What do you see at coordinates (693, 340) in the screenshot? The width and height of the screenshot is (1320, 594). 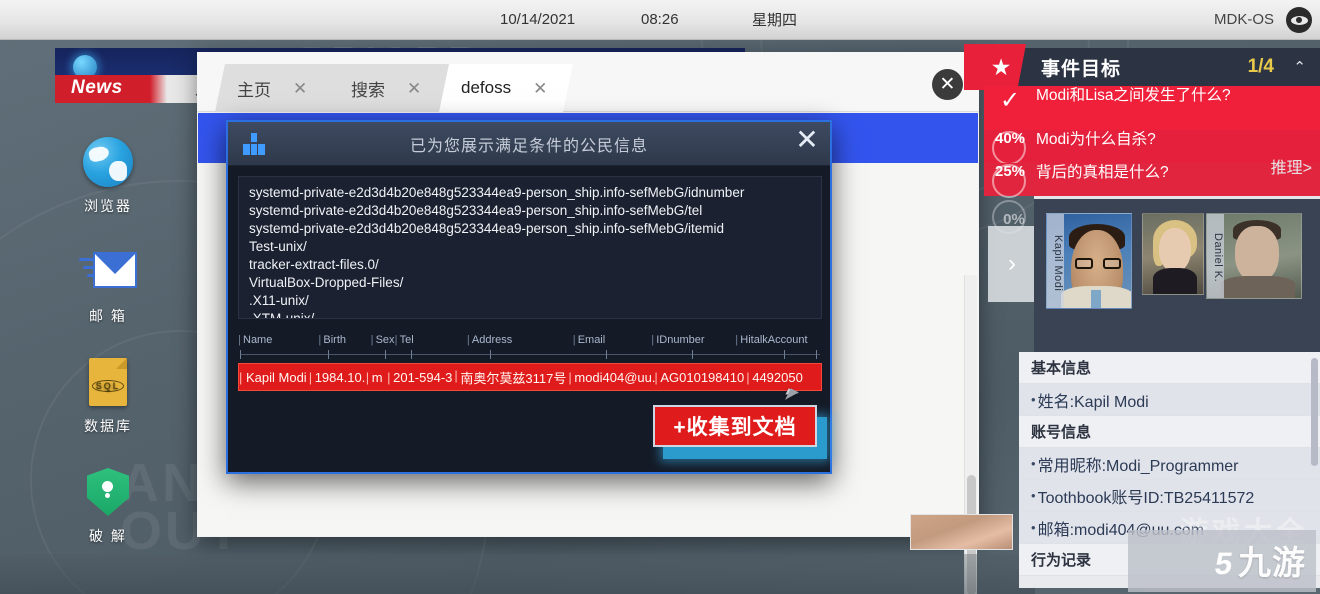 I see `col-idnumber: IDnumber` at bounding box center [693, 340].